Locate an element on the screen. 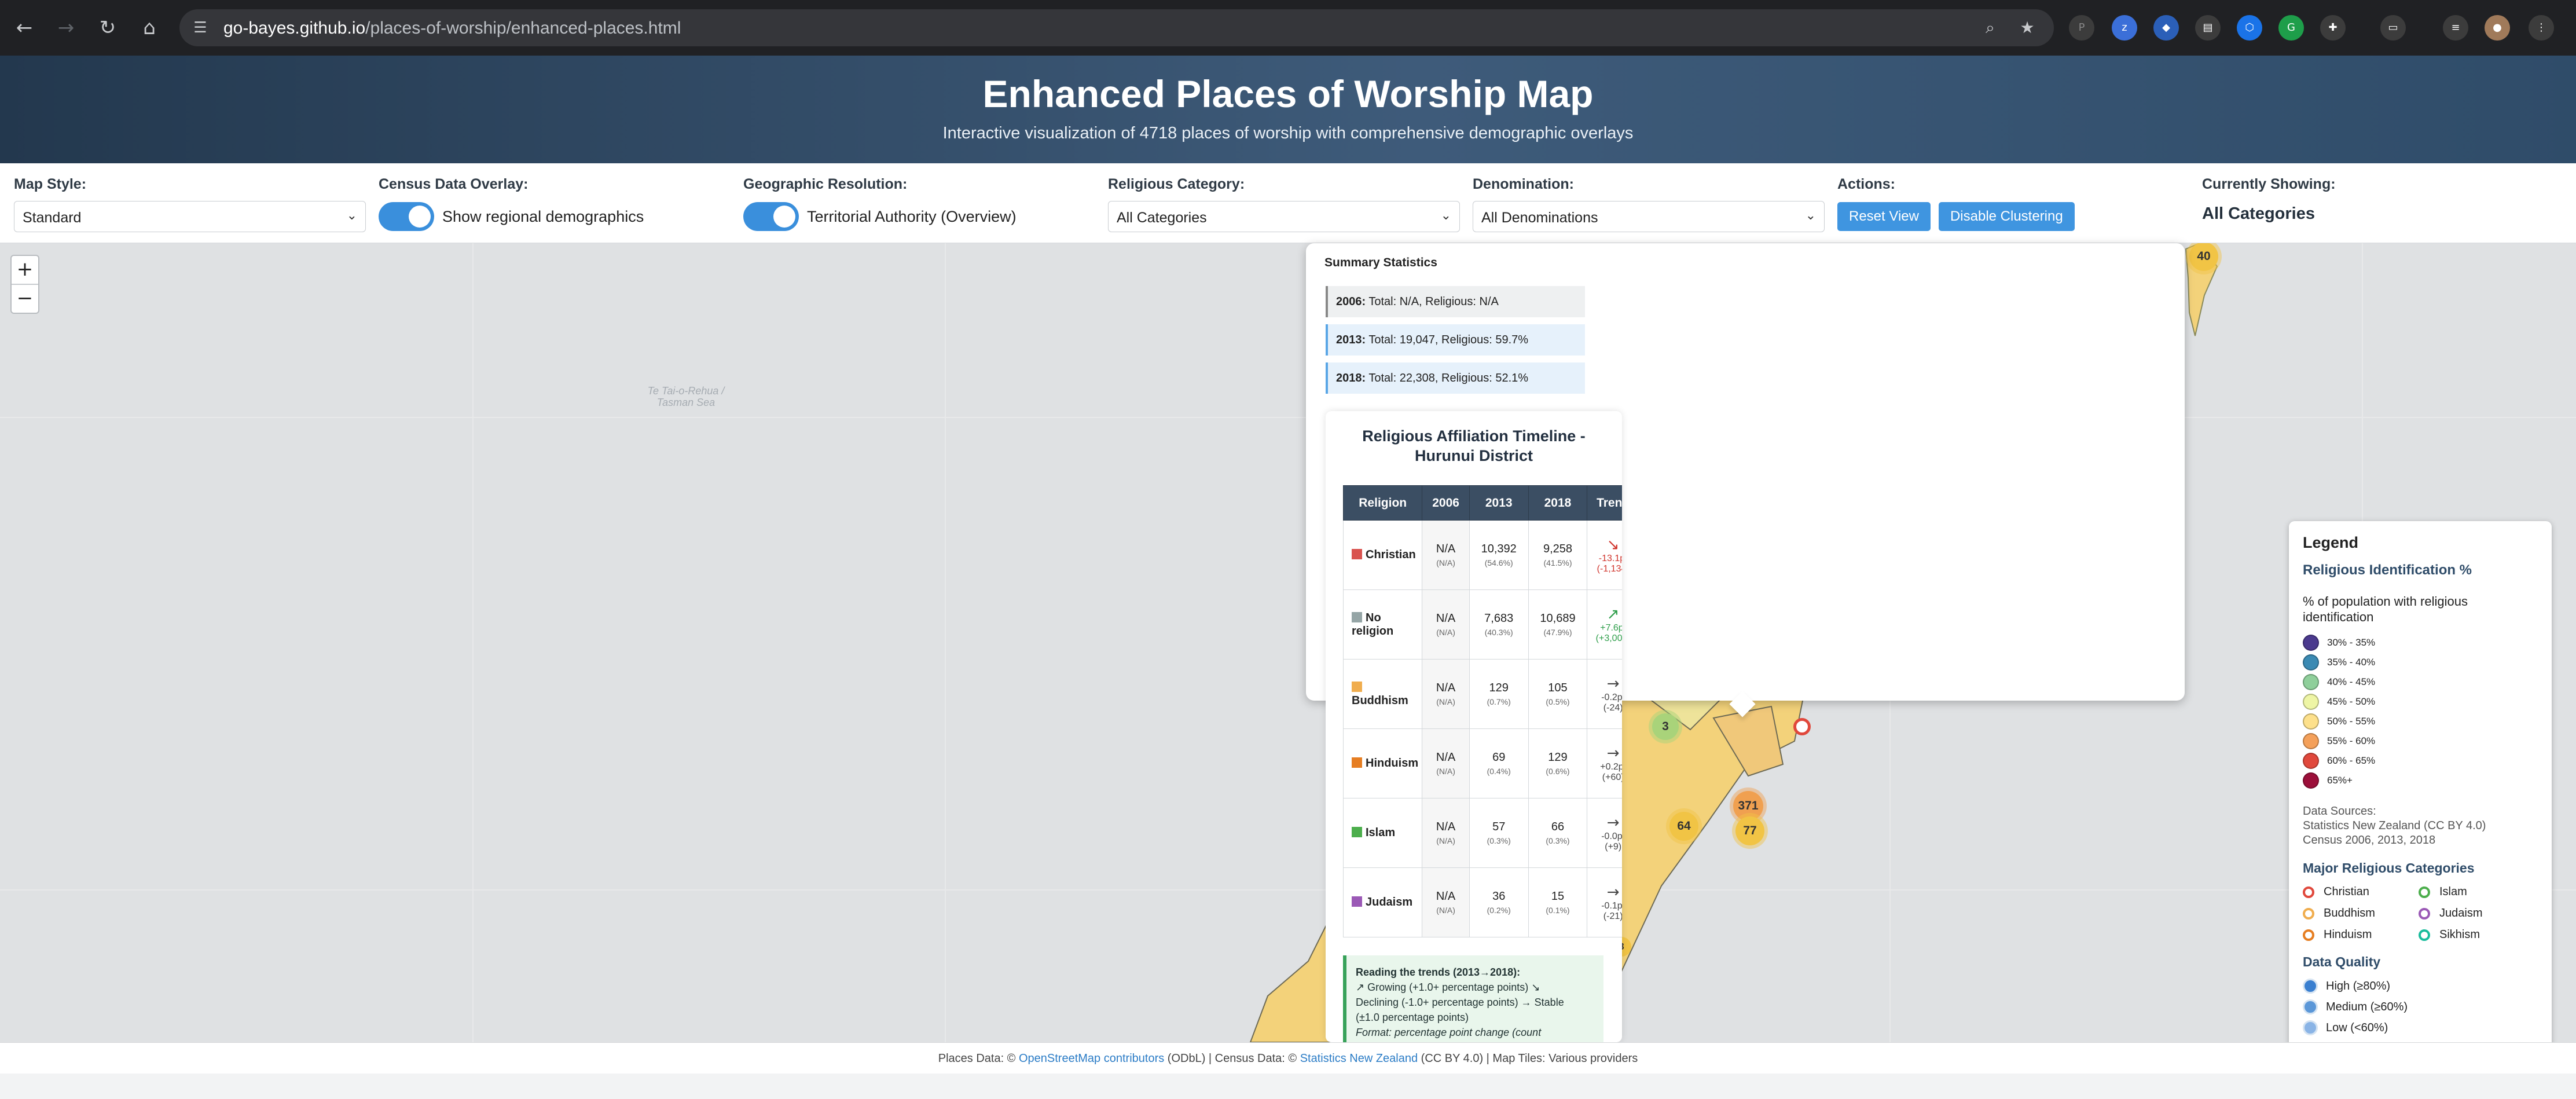 This screenshot has width=2576, height=1099. reload-icon: ↻ is located at coordinates (108, 28).